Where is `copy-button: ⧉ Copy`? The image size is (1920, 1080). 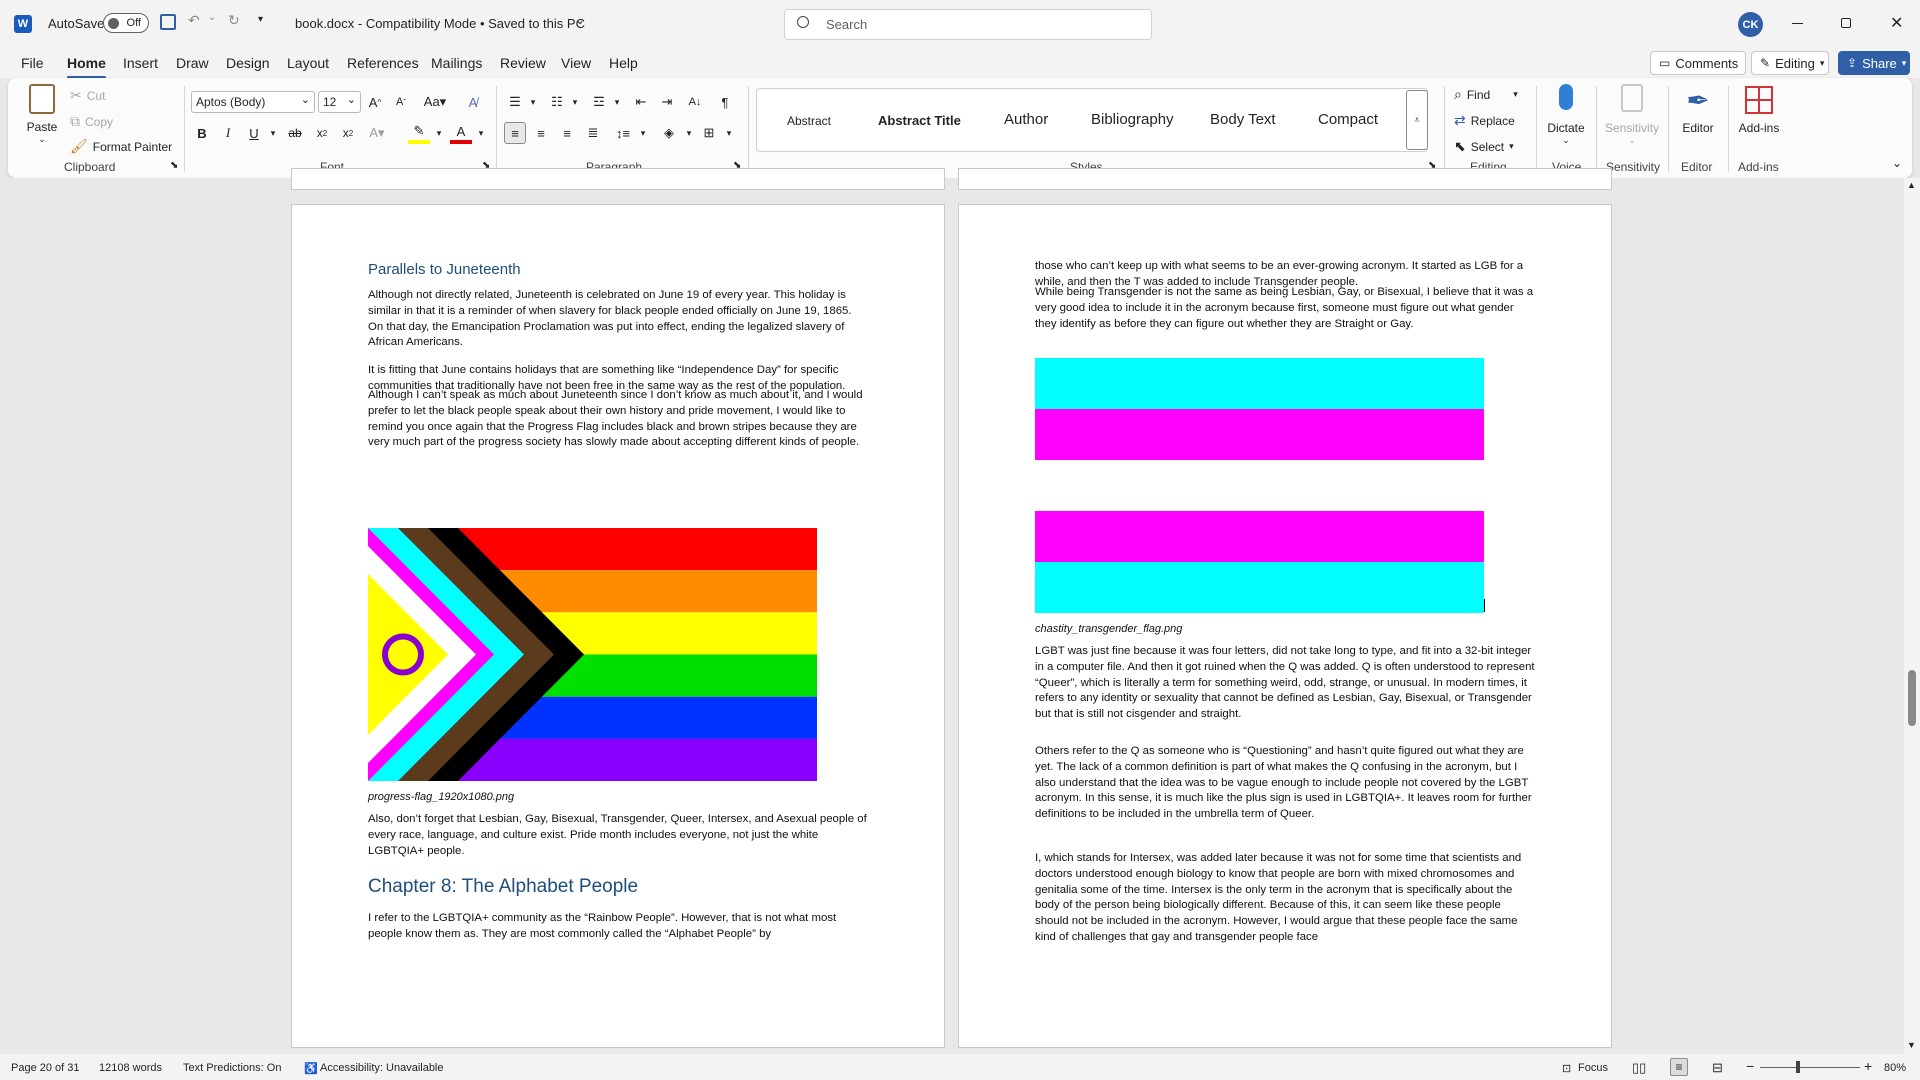 copy-button: ⧉ Copy is located at coordinates (91, 121).